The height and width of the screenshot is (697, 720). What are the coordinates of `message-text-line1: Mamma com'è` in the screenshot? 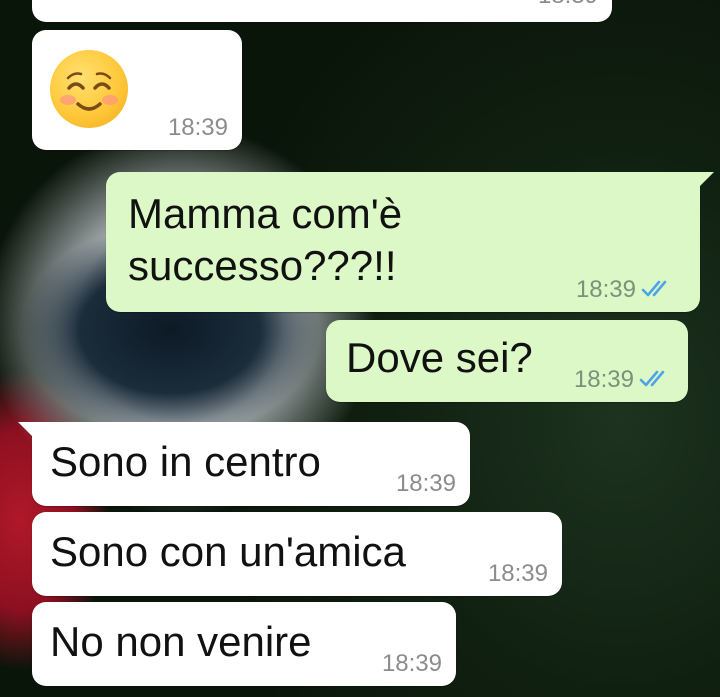 It's located at (265, 213).